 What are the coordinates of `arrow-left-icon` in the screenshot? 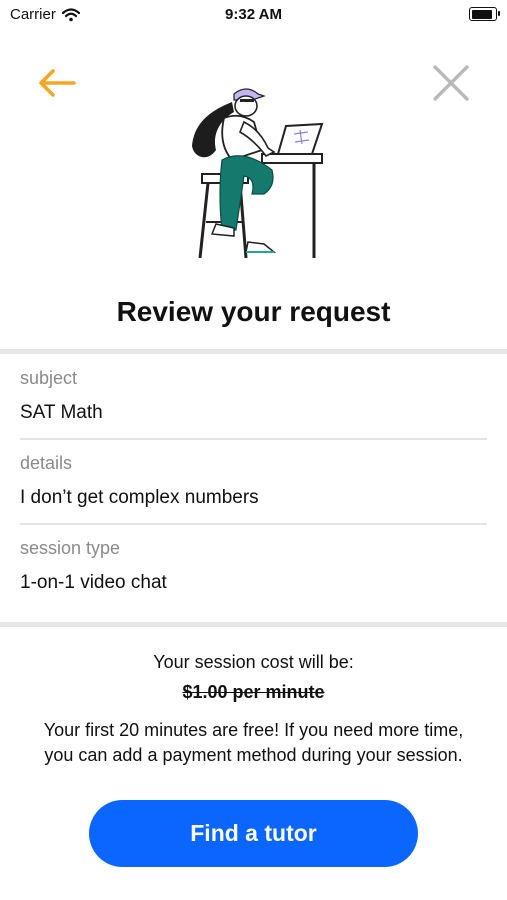 It's located at (57, 83).